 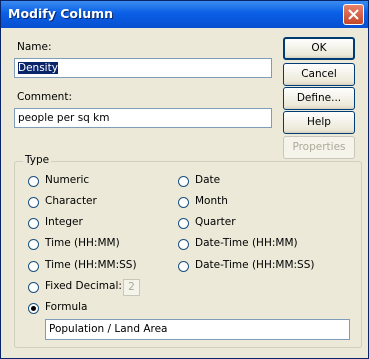 What do you see at coordinates (91, 265) in the screenshot?
I see `radio-label: Time (HH:MM:SS)` at bounding box center [91, 265].